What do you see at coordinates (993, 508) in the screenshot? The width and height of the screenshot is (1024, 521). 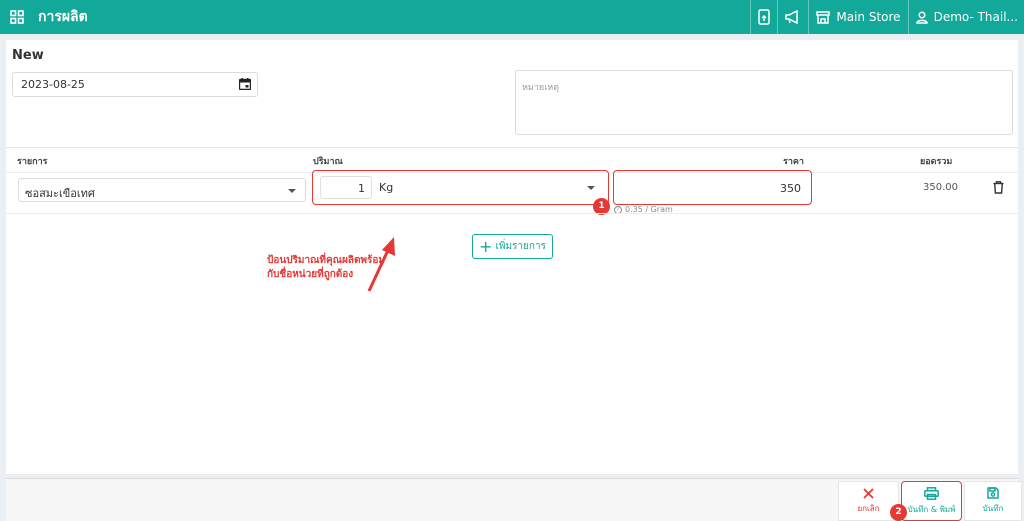 I see `save-label: บันทึก` at bounding box center [993, 508].